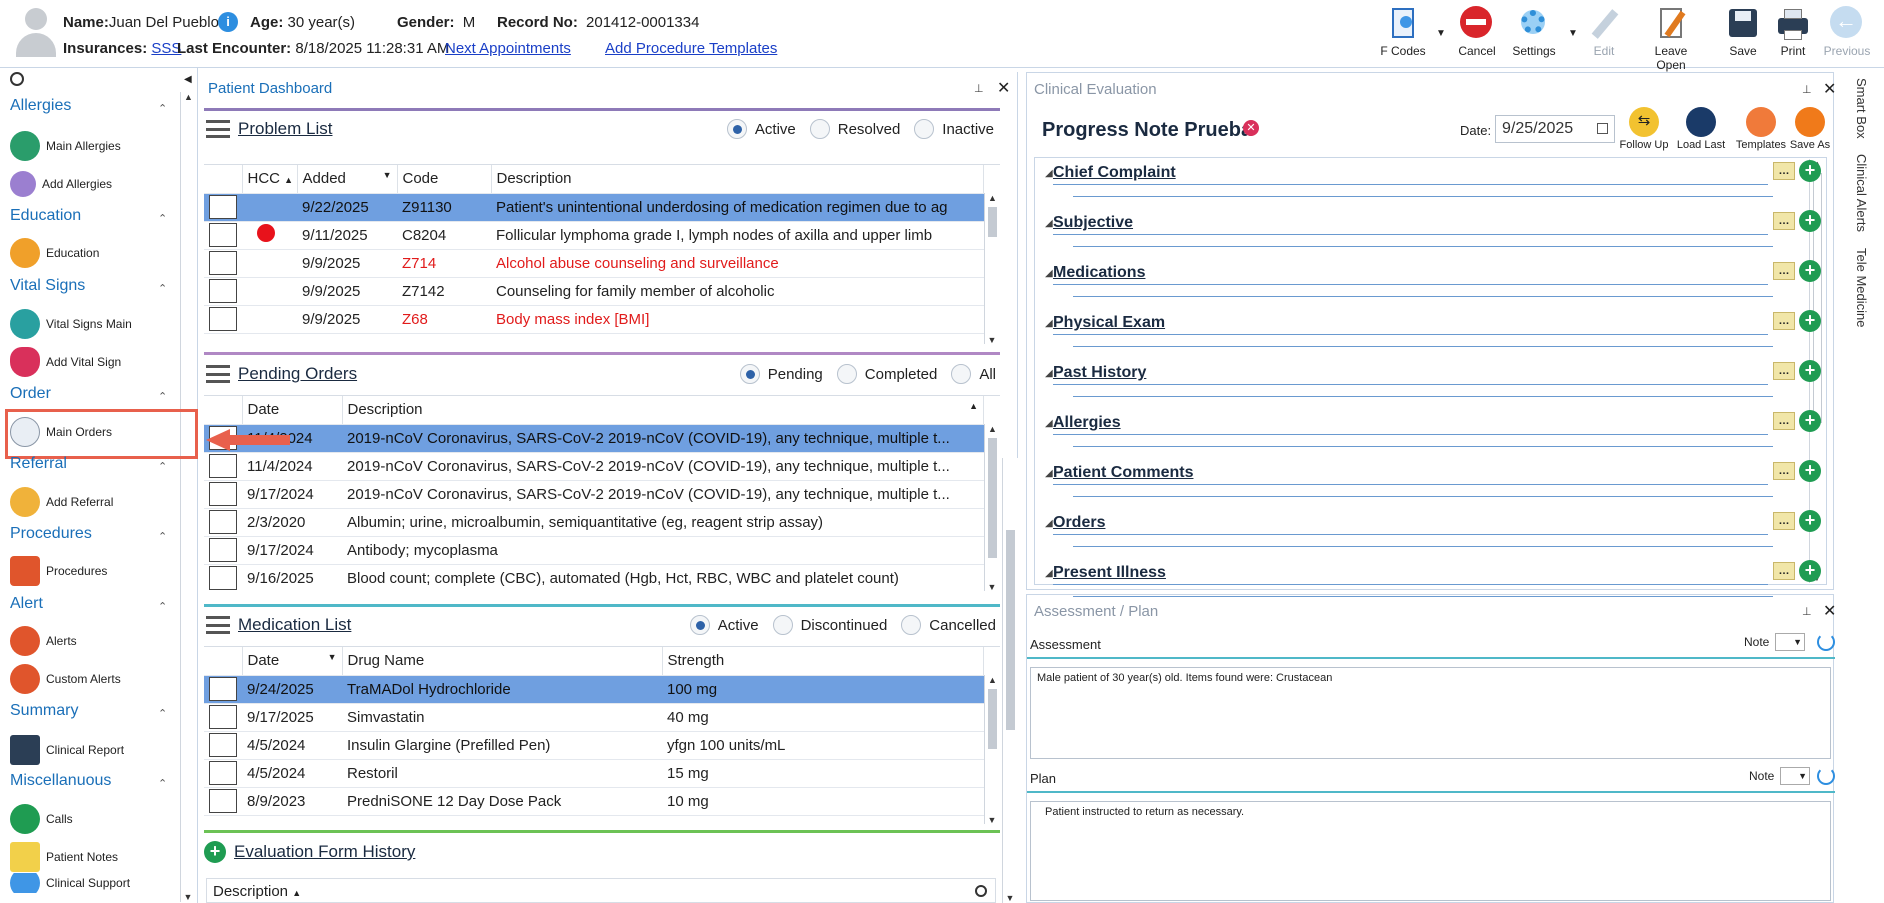 The height and width of the screenshot is (903, 1884). Describe the element at coordinates (43, 641) in the screenshot. I see `sidebar-item-alerts: Alerts` at that location.